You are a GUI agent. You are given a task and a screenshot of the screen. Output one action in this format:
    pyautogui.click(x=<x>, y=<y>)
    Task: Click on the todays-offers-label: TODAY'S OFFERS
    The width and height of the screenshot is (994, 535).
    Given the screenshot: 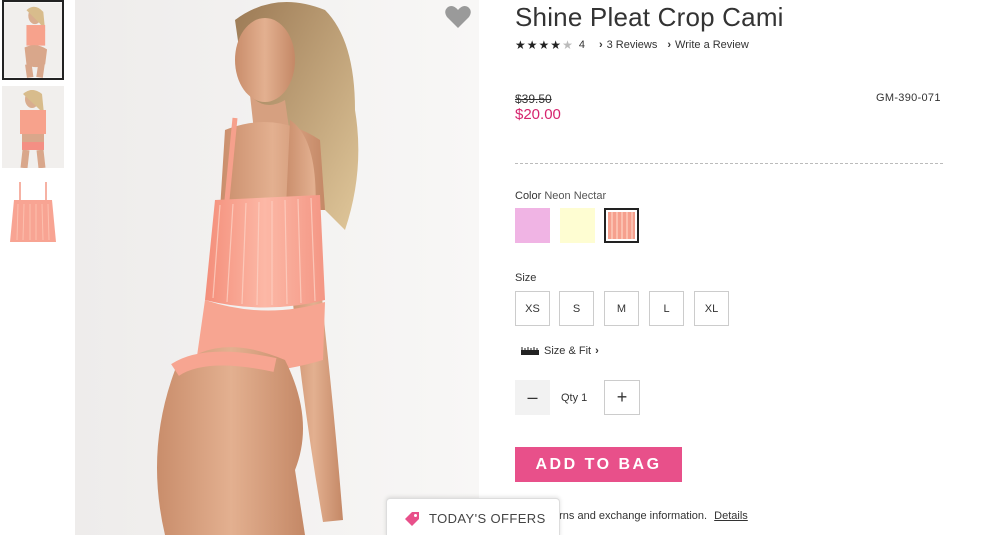 What is the action you would take?
    pyautogui.click(x=487, y=518)
    